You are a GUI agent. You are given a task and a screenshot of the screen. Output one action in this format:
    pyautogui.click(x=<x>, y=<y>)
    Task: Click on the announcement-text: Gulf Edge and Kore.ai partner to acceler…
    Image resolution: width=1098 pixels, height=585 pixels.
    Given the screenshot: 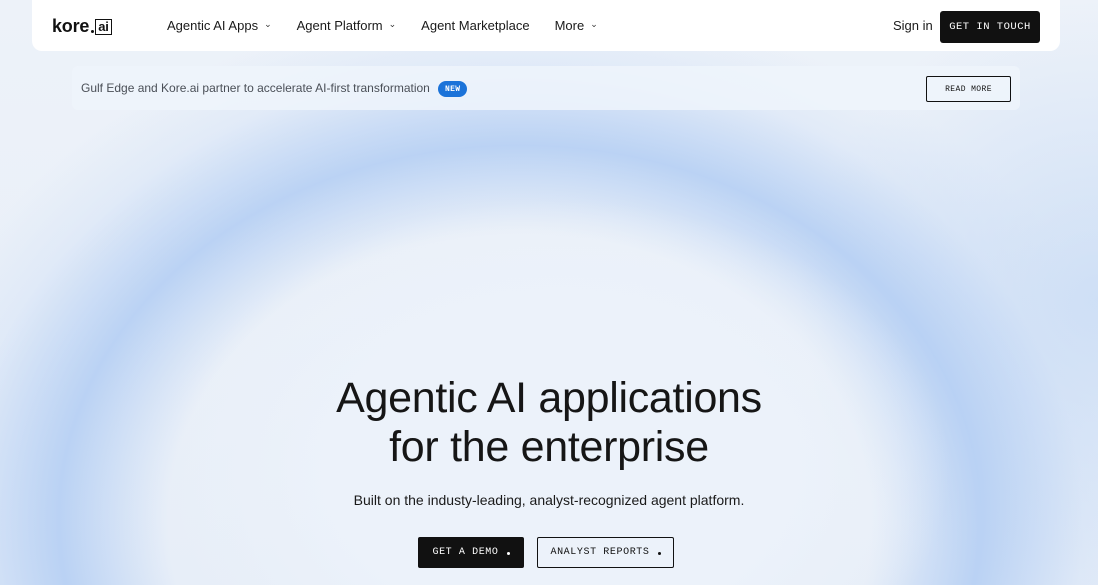 What is the action you would take?
    pyautogui.click(x=255, y=88)
    